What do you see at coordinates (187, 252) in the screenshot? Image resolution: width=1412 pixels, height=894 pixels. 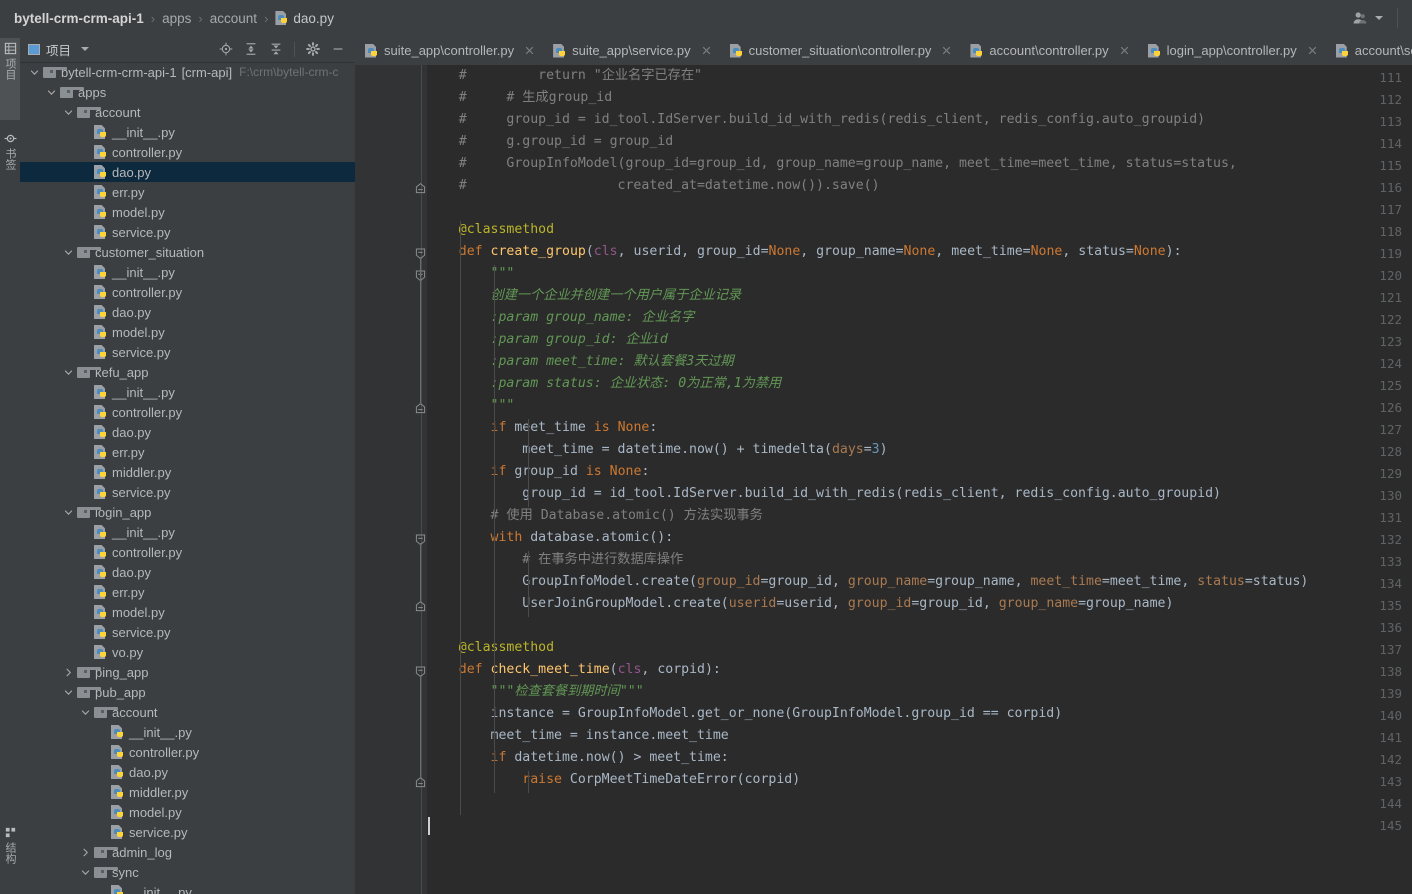 I see `tree-item: customer_situation` at bounding box center [187, 252].